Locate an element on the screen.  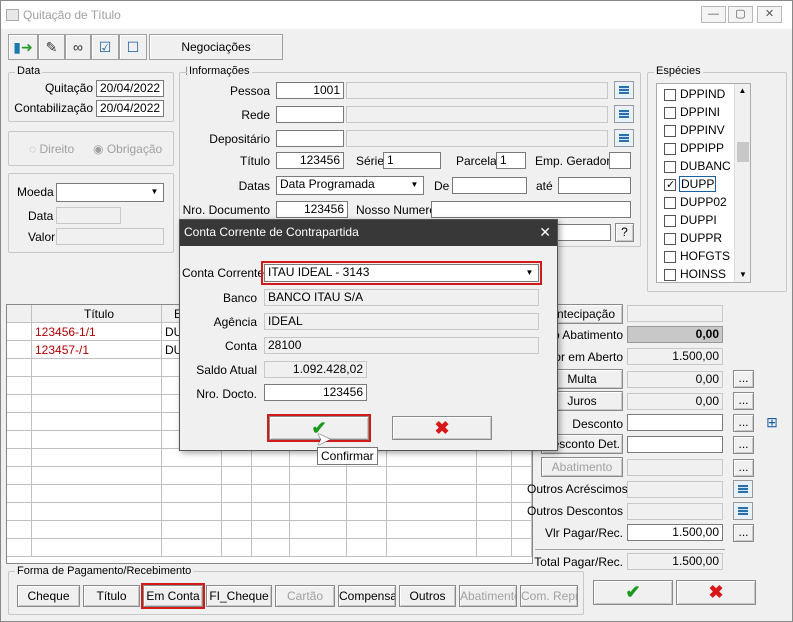
scroll-down-icon: ▼ is located at coordinates (743, 275).